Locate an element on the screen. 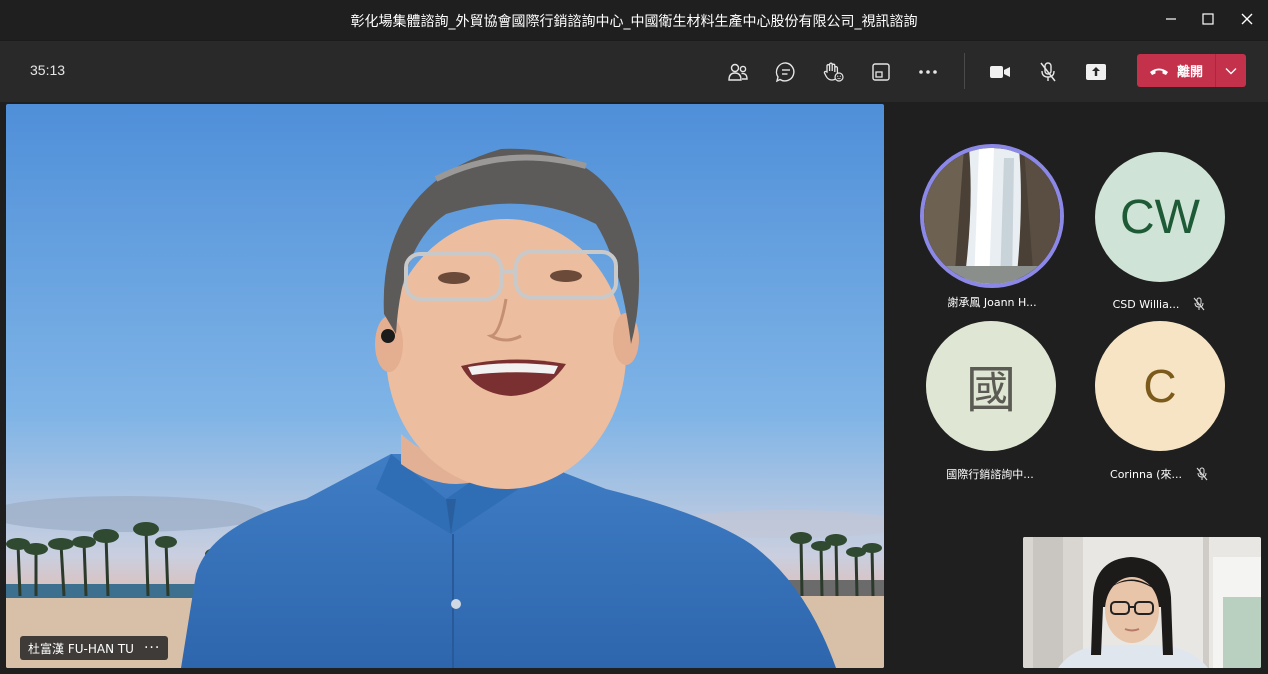 This screenshot has width=1268, height=674. participant-avatar-speaking is located at coordinates (992, 216).